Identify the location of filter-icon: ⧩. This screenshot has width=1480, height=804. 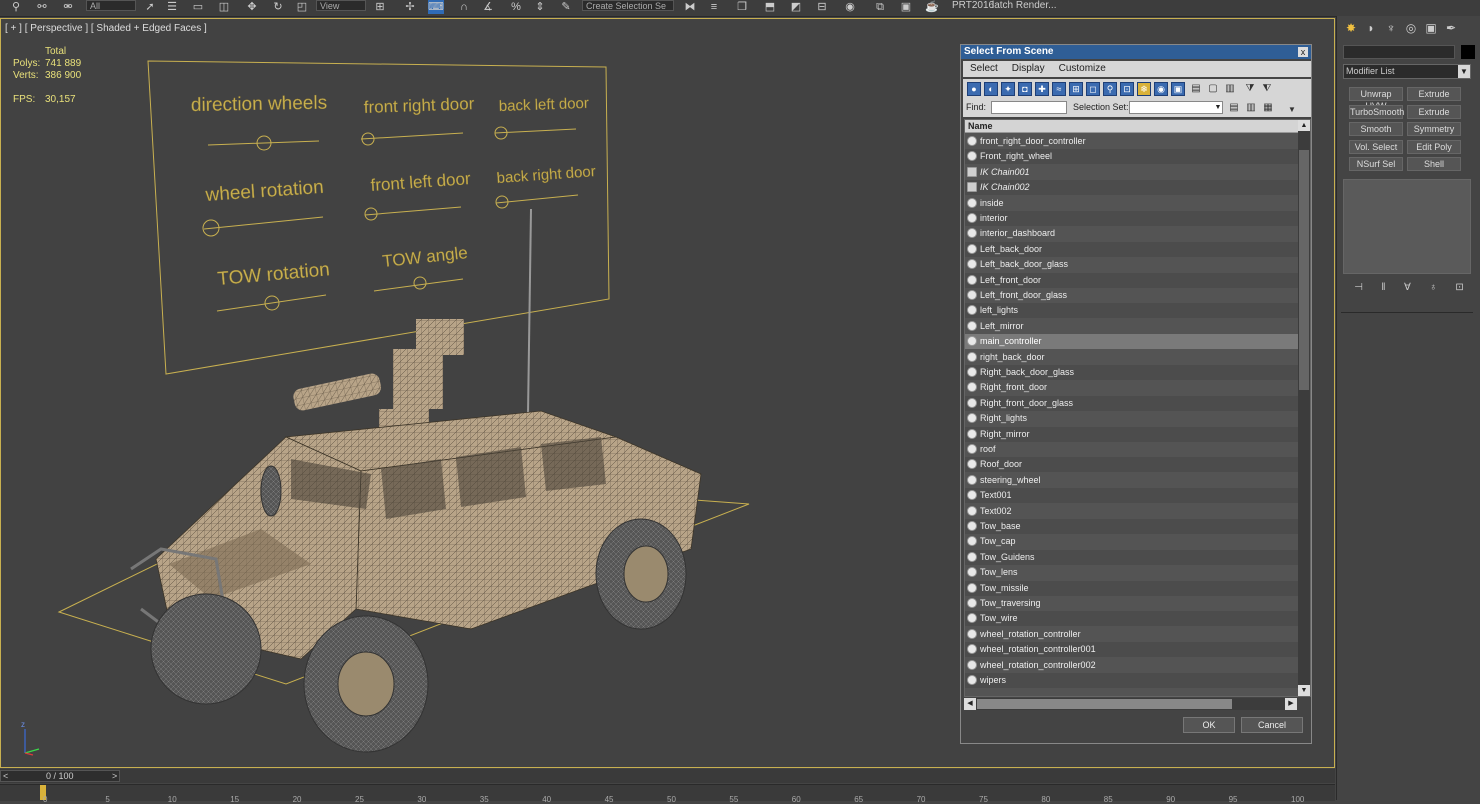
(1250, 89).